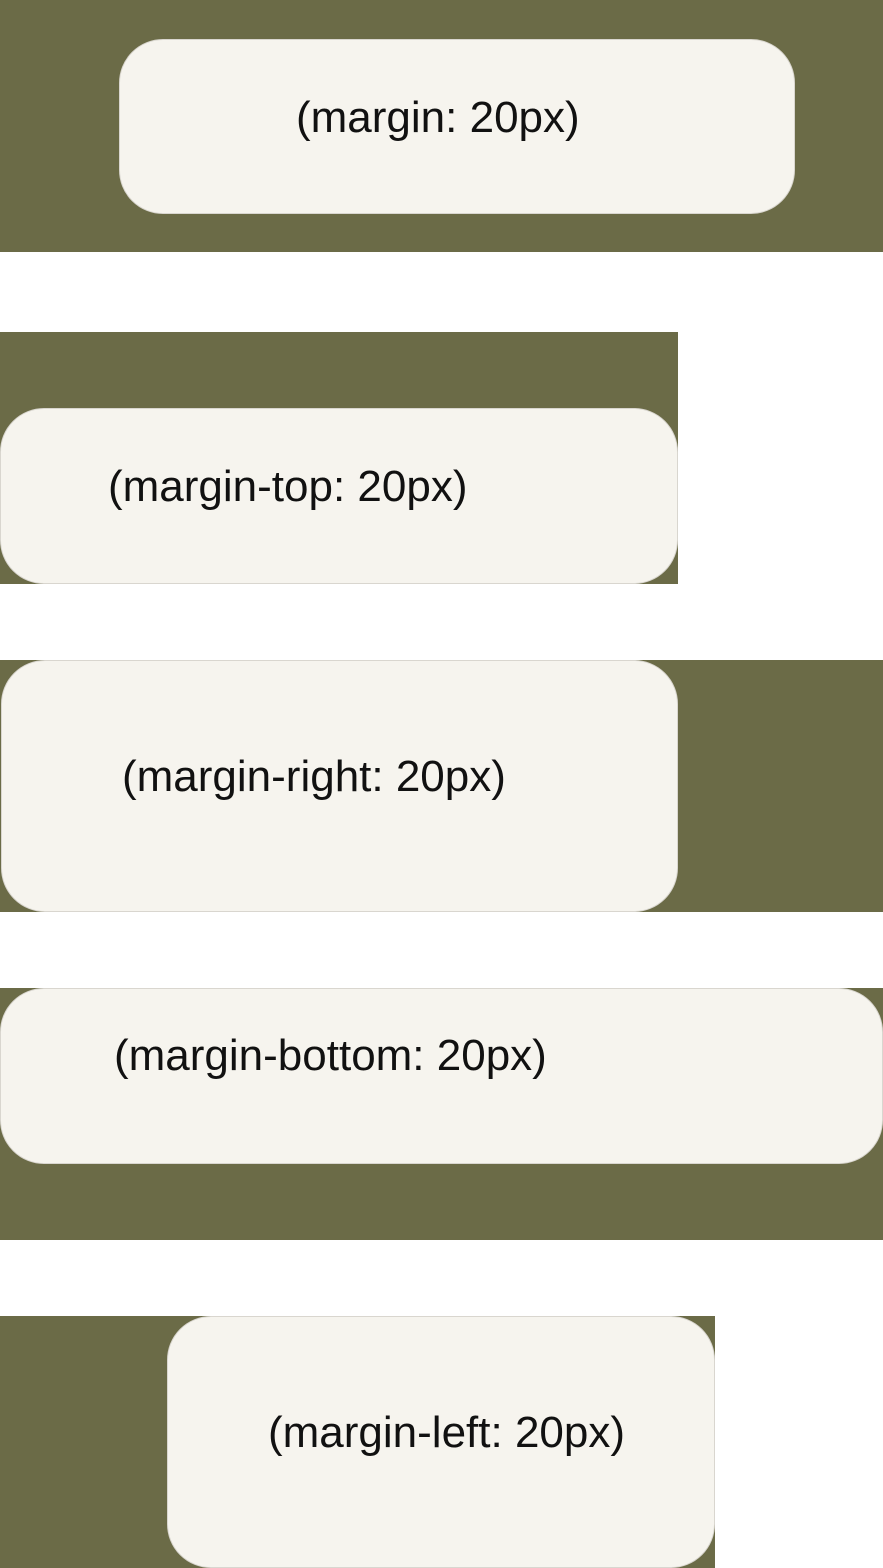 The width and height of the screenshot is (883, 1568). Describe the element at coordinates (314, 776) in the screenshot. I see `margin-right-demo-label: (margin-right: 20px)` at that location.